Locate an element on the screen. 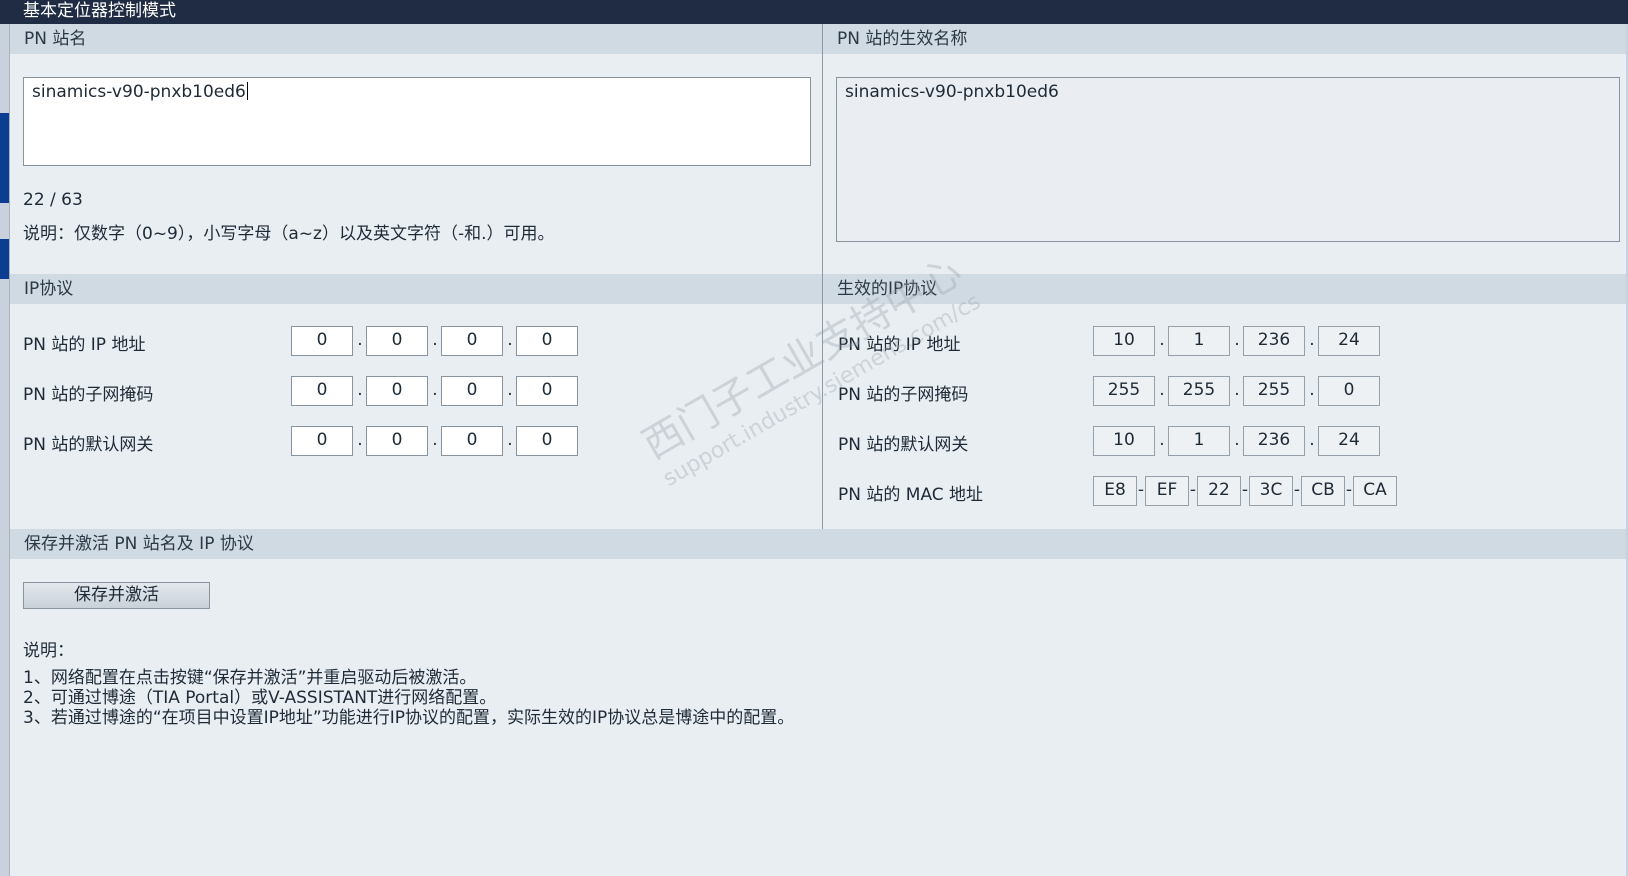 This screenshot has height=876, width=1628. note-line: 1、网络配置在点击按键“保存并激活”并重启驱动后被激活。 is located at coordinates (250, 678).